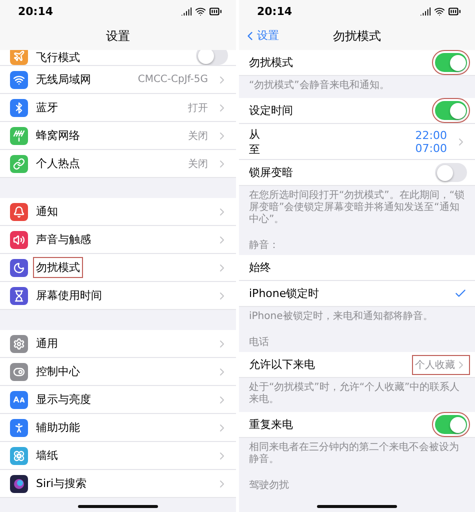 This screenshot has height=512, width=475. Describe the element at coordinates (282, 364) in the screenshot. I see `setting-label: 允许以下来电` at that location.